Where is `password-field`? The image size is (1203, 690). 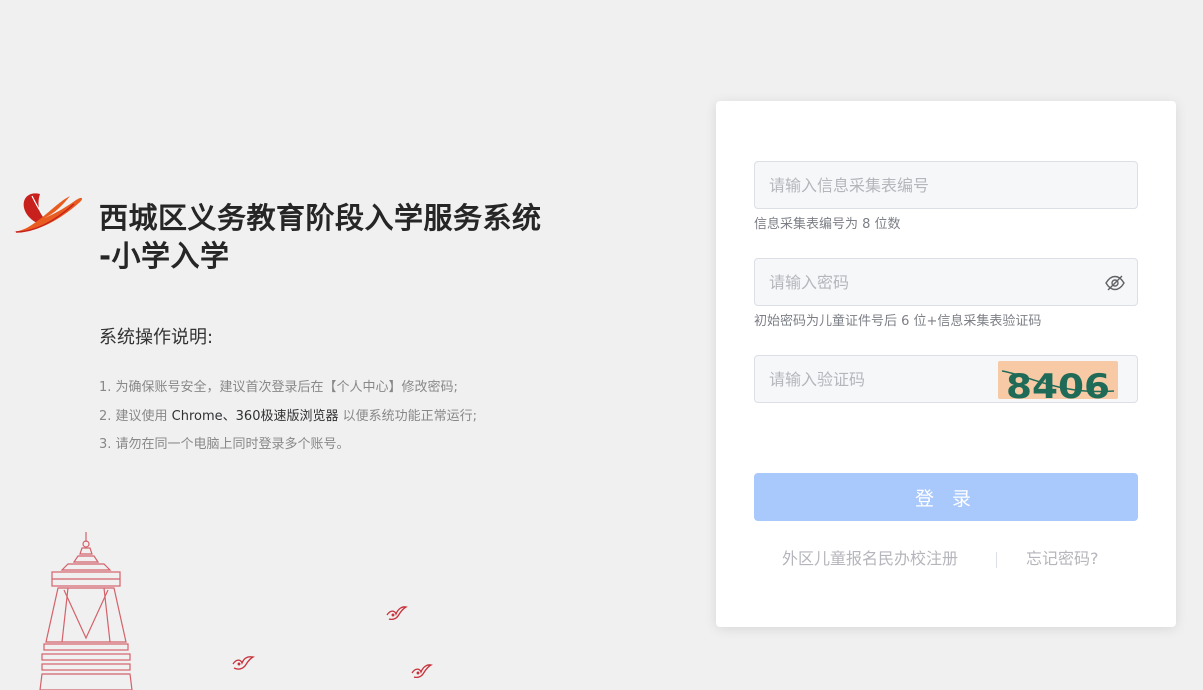 password-field is located at coordinates (946, 282).